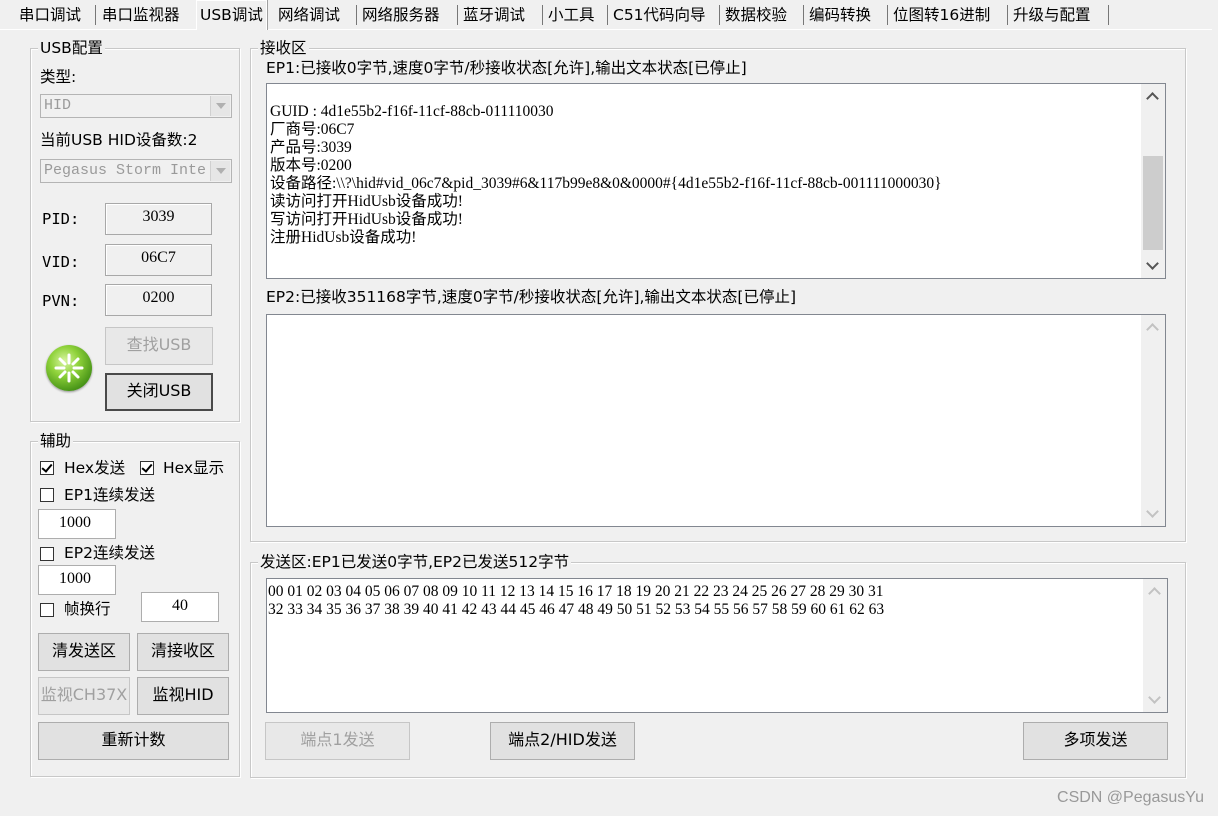 Image resolution: width=1218 pixels, height=816 pixels. What do you see at coordinates (1130, 797) in the screenshot?
I see `watermark: CSDN @PegasusYu` at bounding box center [1130, 797].